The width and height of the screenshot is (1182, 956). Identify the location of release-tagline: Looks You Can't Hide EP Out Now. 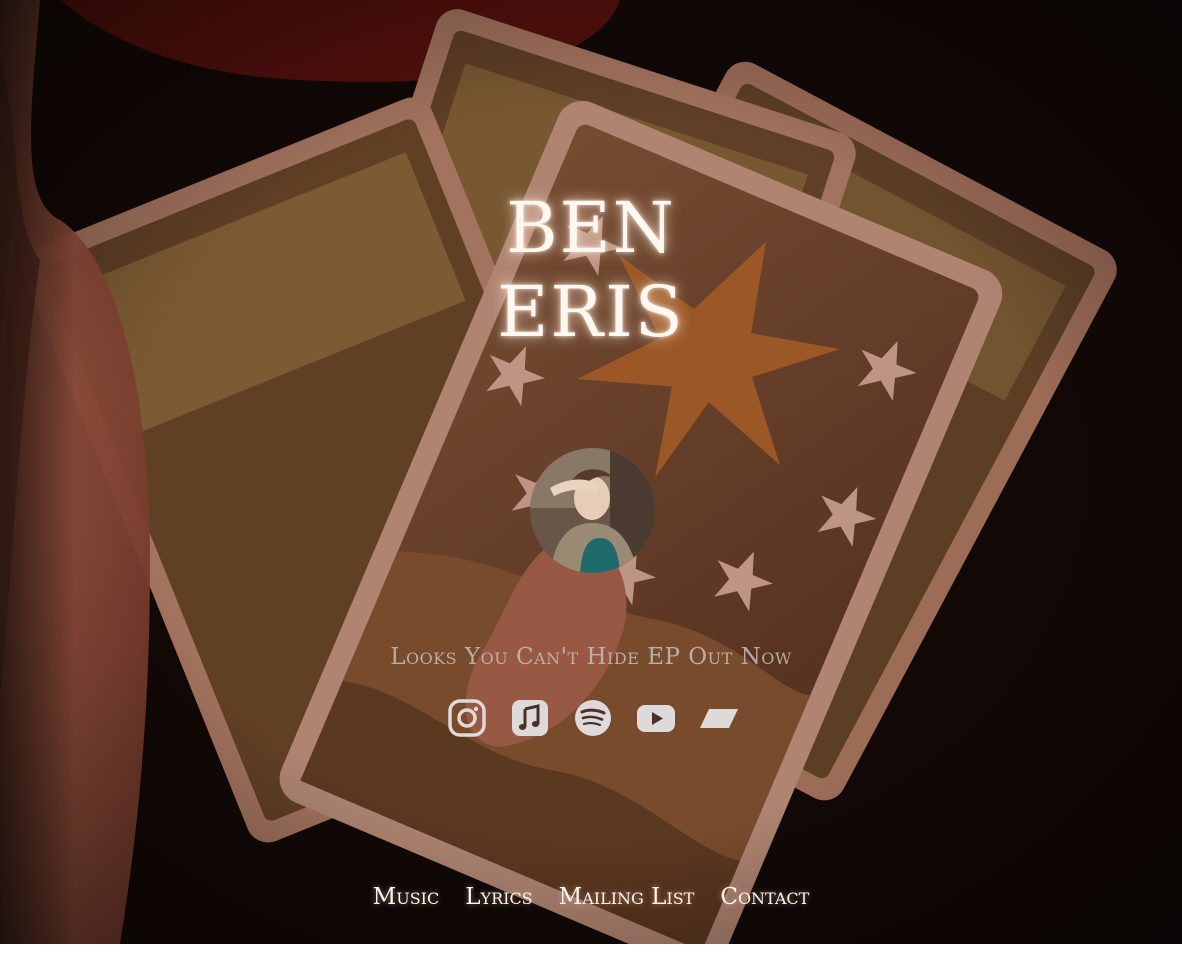
(591, 657).